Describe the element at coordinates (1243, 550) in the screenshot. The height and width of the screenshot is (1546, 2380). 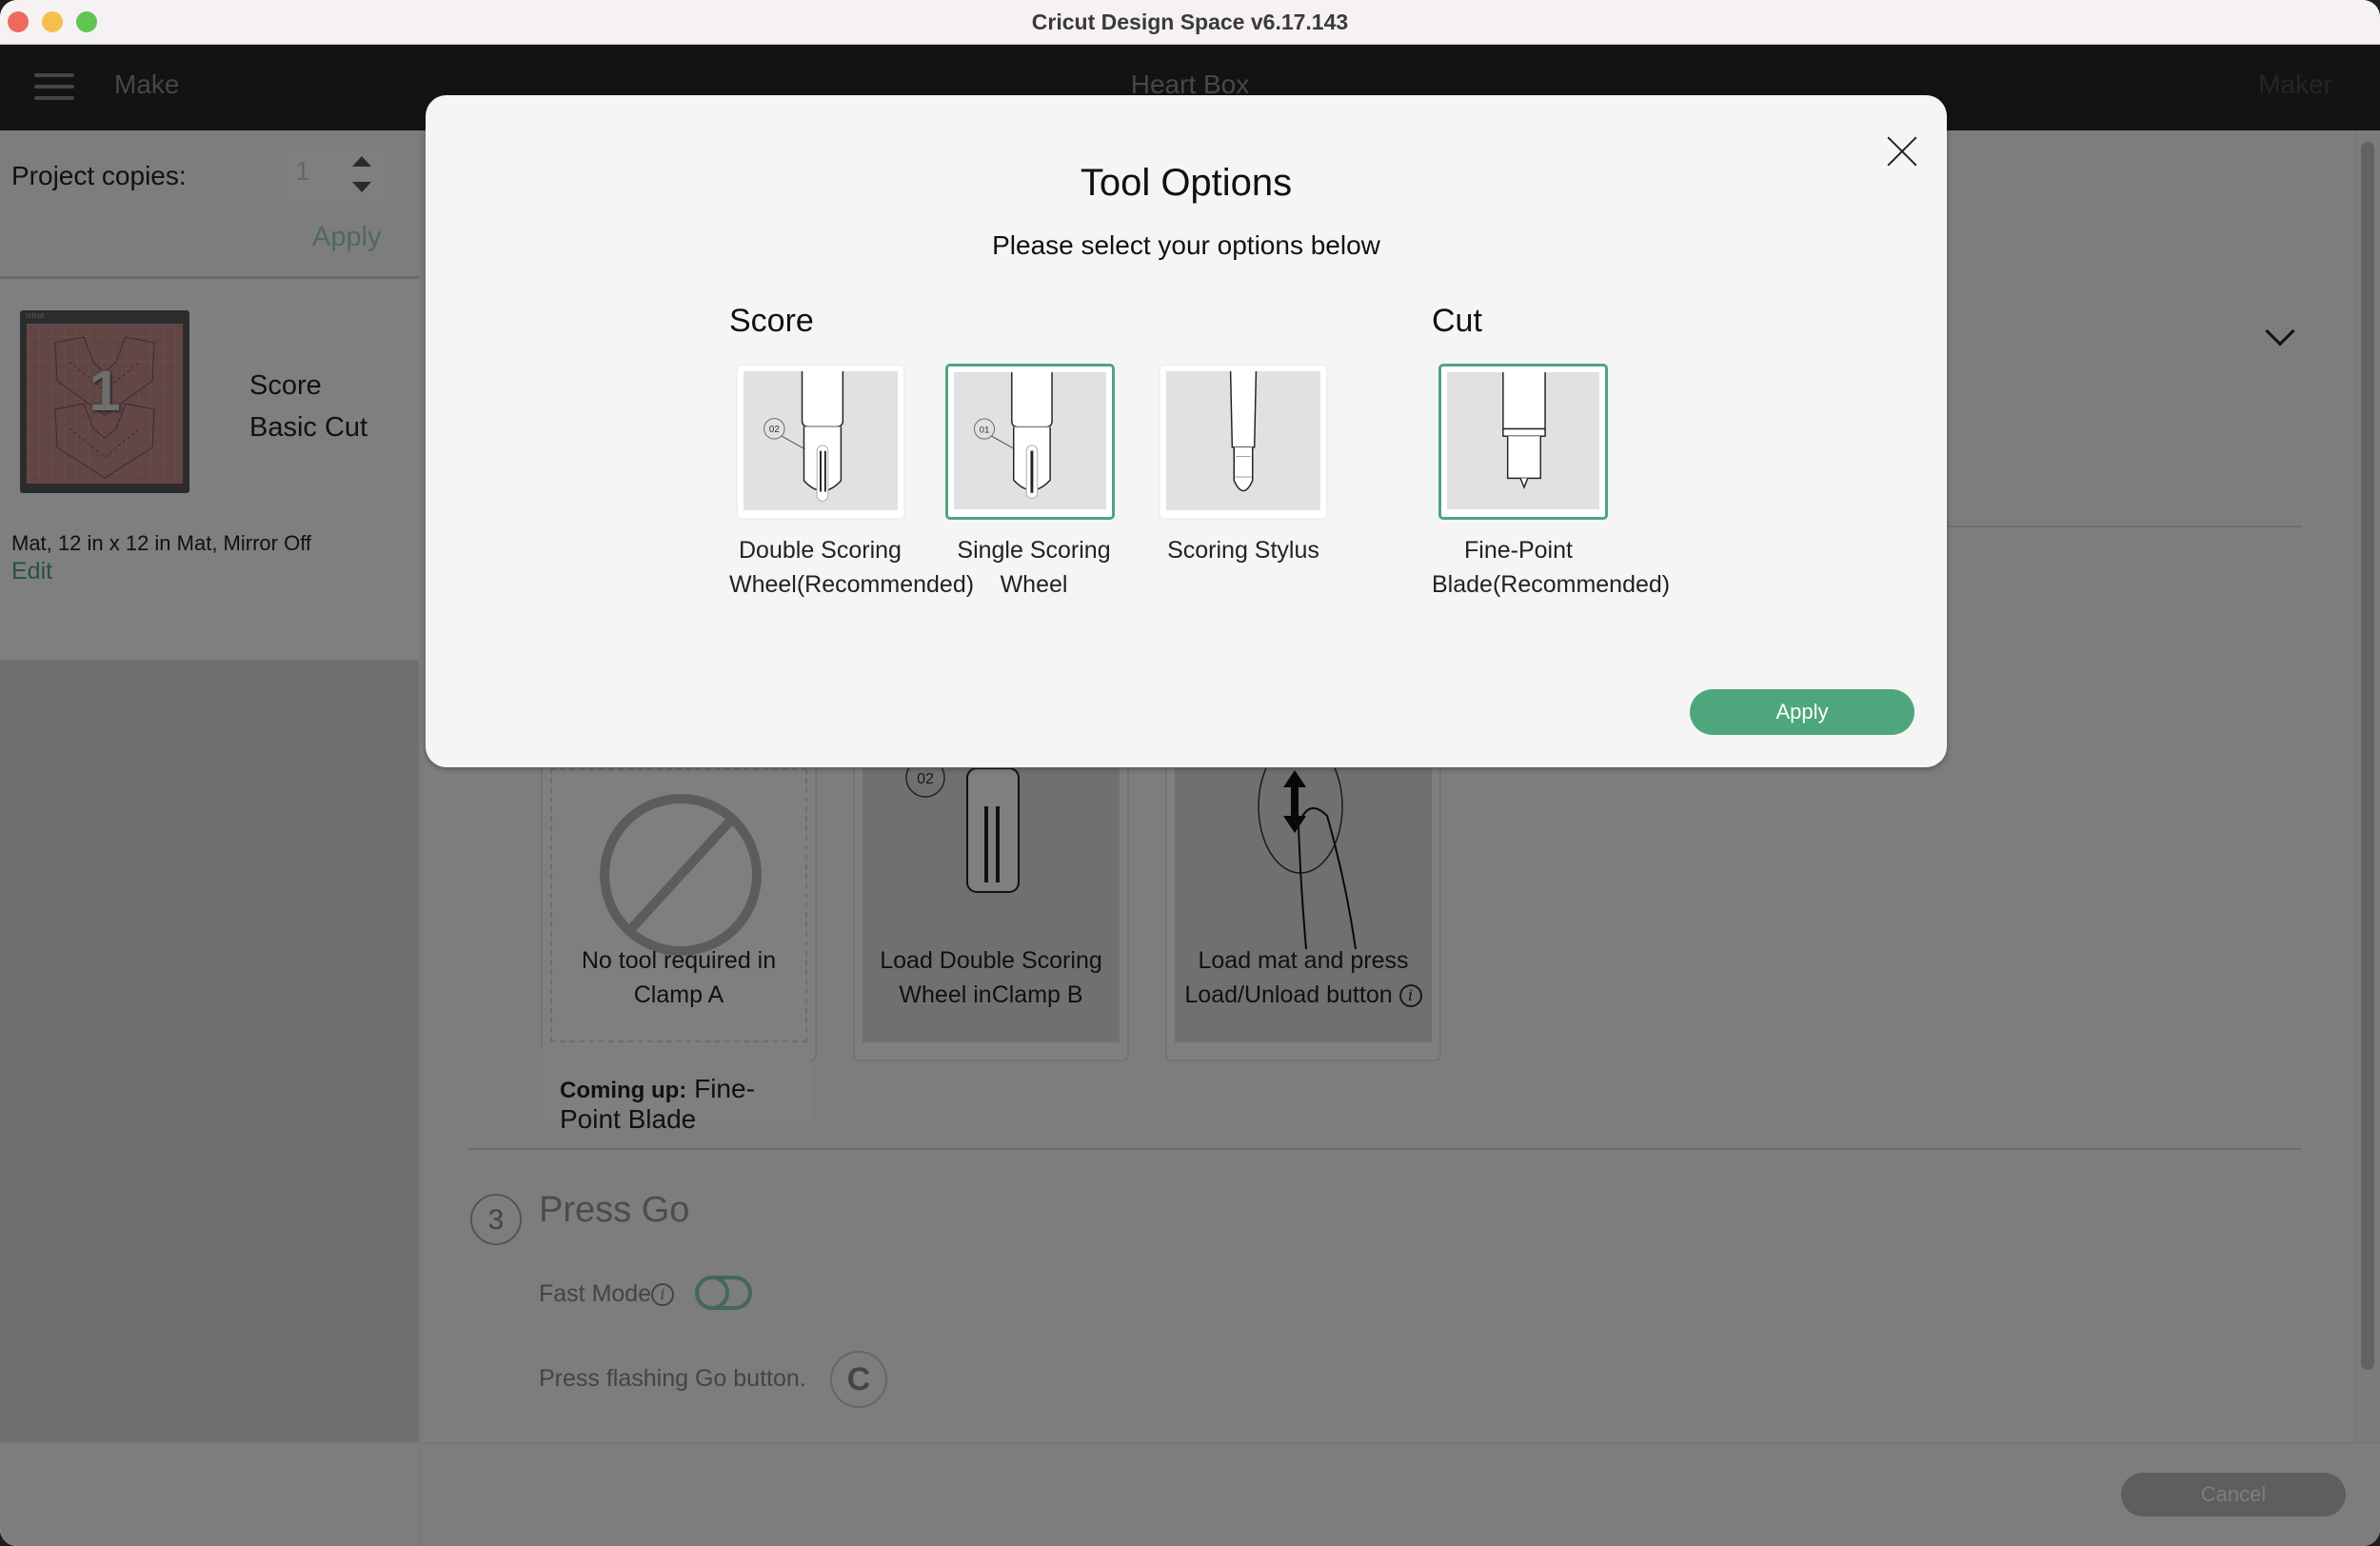
I see `tool-label-scoring-stylus: Scoring Stylus` at that location.